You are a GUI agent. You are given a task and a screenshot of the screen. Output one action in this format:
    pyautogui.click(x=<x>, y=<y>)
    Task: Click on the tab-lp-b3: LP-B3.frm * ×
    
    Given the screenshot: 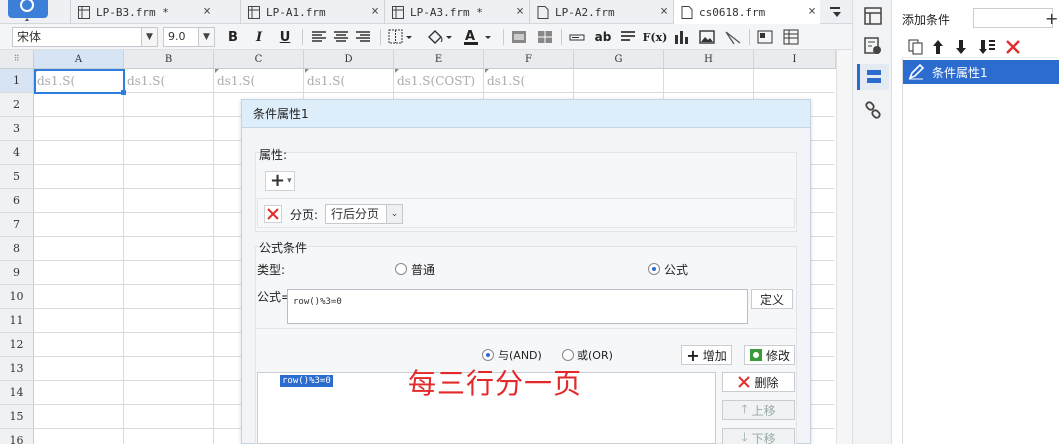 What is the action you would take?
    pyautogui.click(x=142, y=12)
    